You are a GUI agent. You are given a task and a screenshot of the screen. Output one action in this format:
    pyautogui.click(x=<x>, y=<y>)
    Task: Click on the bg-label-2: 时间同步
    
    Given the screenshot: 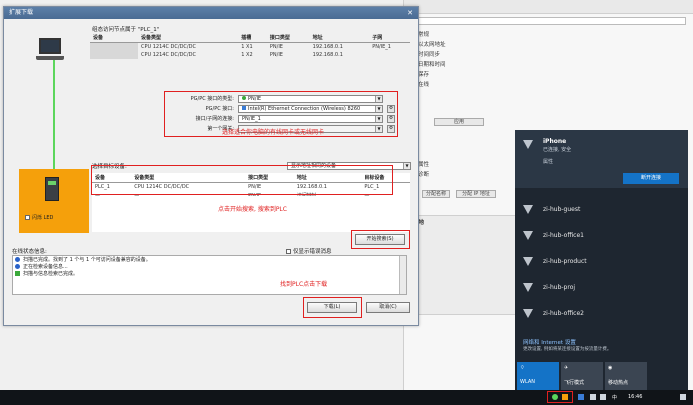 What is the action you would take?
    pyautogui.click(x=429, y=55)
    